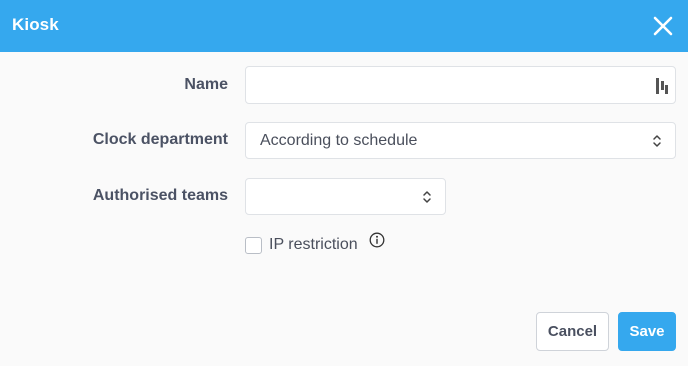 The height and width of the screenshot is (366, 688). I want to click on name-field-wrapper, so click(460, 85).